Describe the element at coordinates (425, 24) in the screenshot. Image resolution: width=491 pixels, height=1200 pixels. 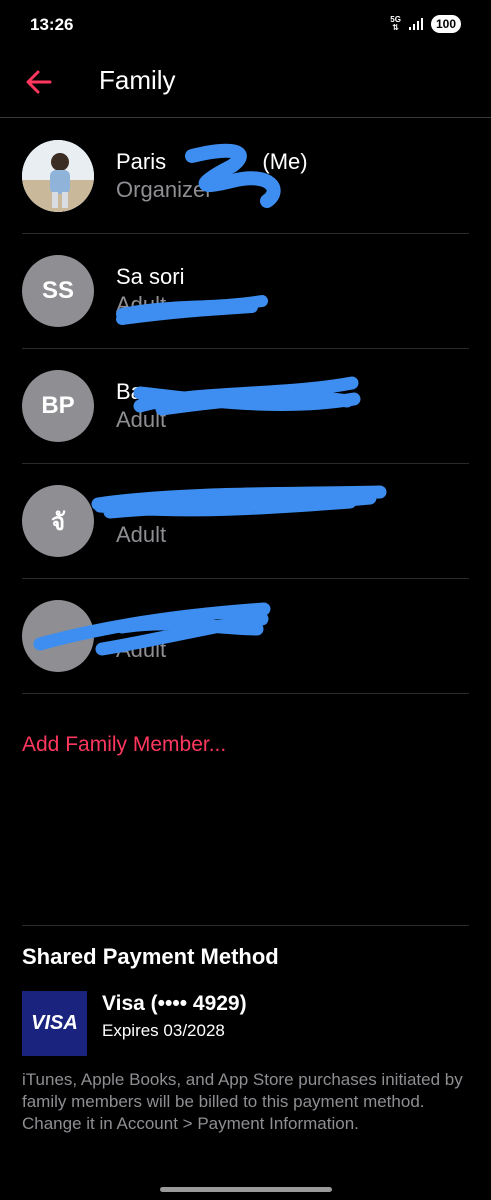
I see `status-icons: 5G ⇅ 100` at that location.